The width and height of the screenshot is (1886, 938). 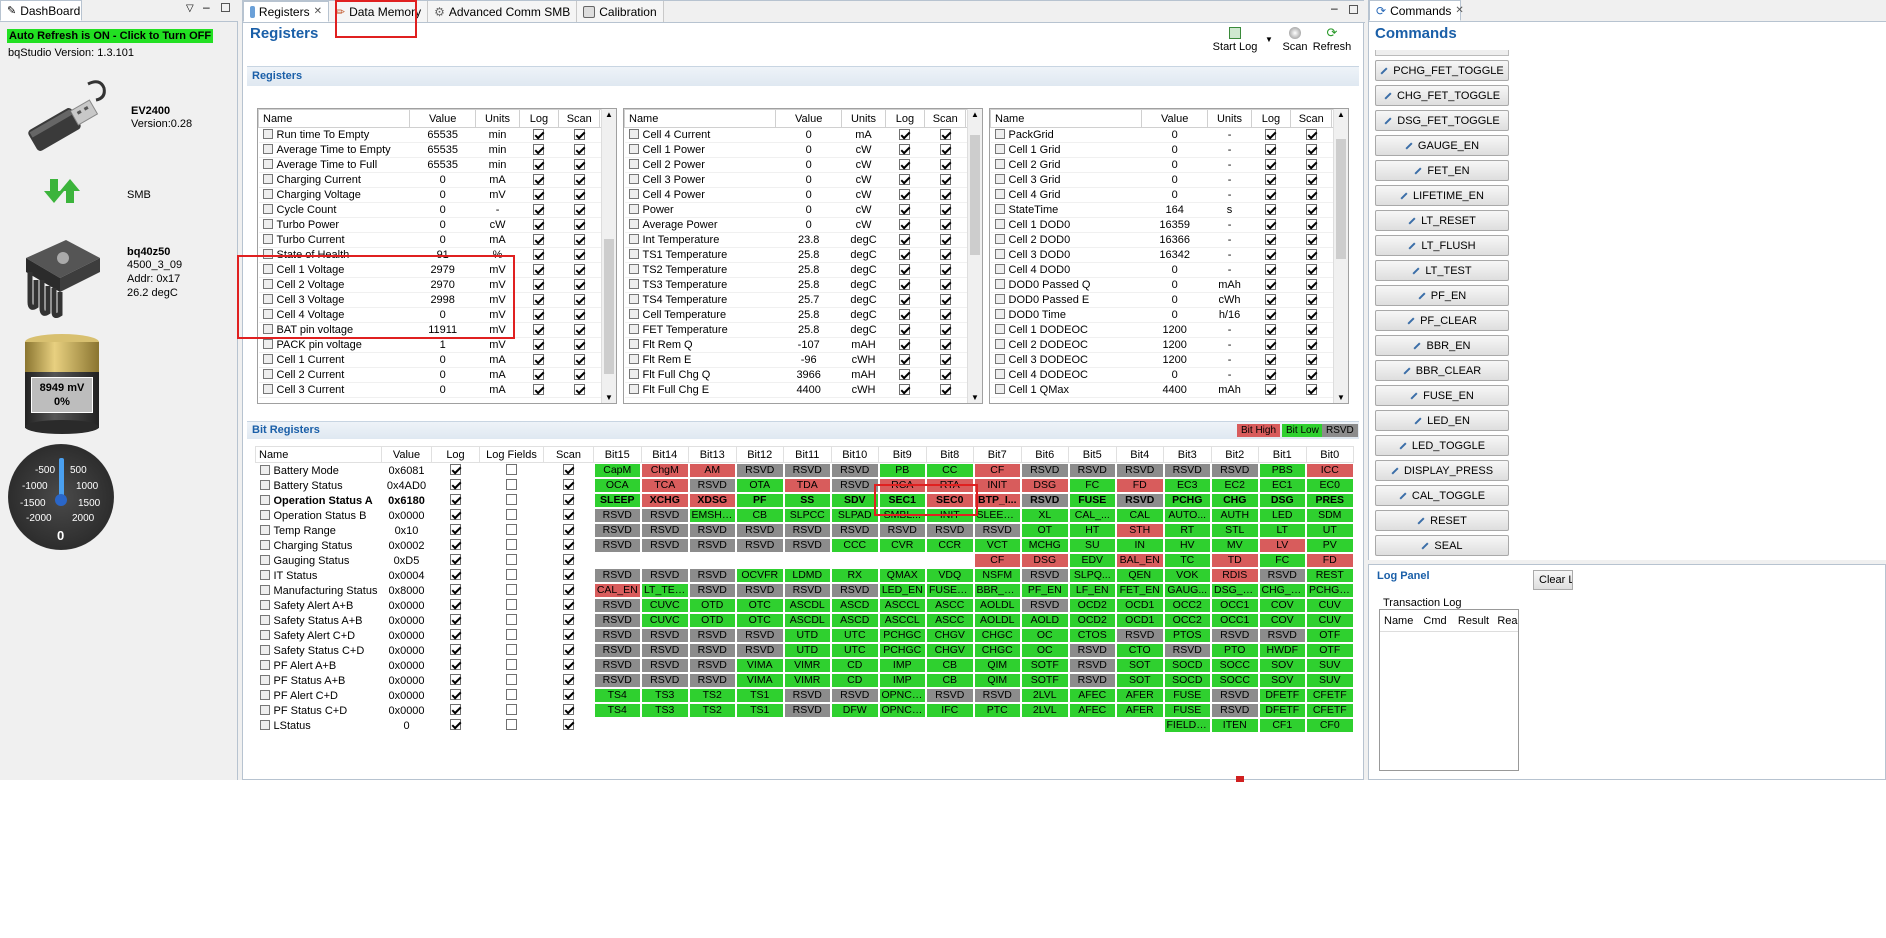 I want to click on view-menu-icon: ▽, so click(x=190, y=8).